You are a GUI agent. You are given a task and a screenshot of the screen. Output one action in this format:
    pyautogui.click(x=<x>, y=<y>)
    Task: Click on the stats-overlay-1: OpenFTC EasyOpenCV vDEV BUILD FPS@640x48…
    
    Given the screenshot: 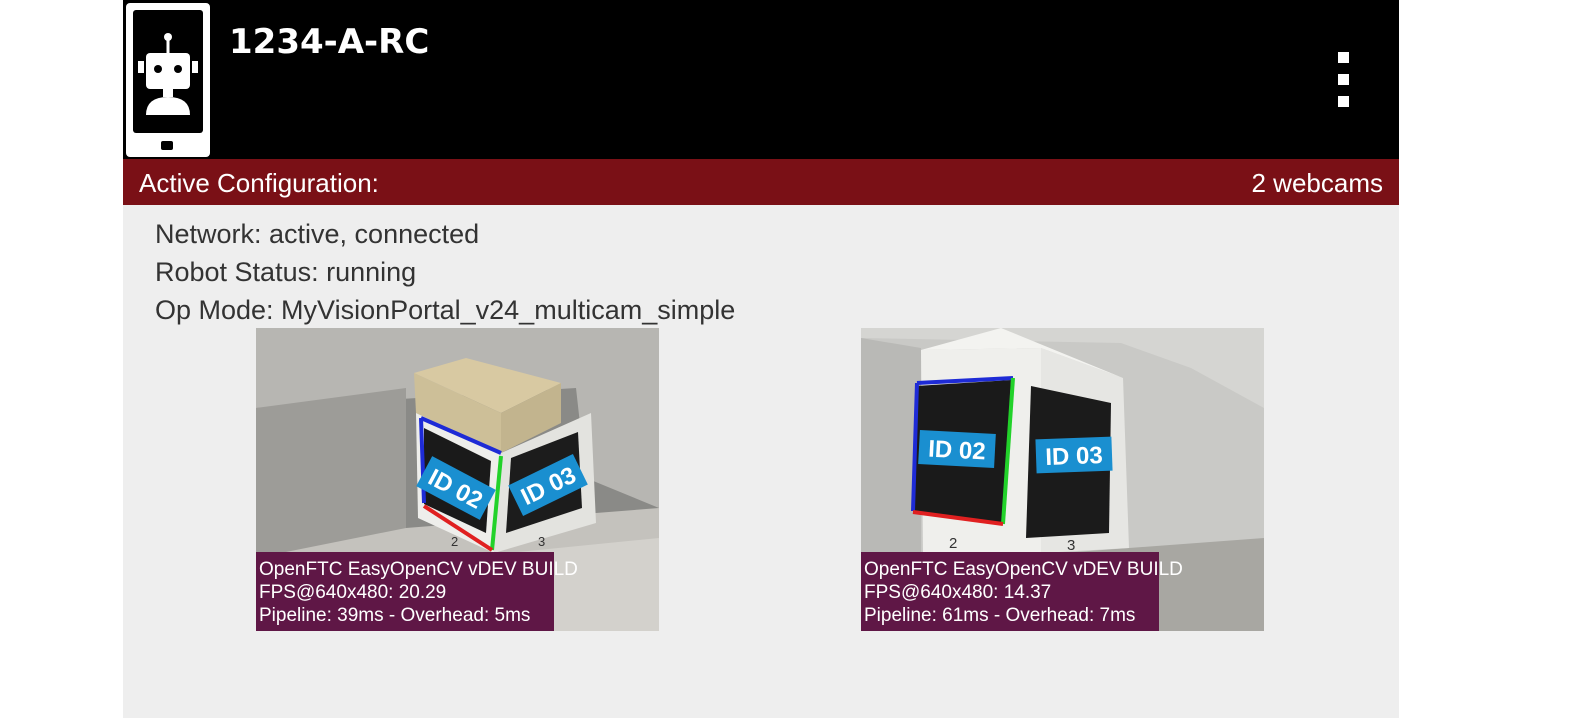 What is the action you would take?
    pyautogui.click(x=417, y=591)
    